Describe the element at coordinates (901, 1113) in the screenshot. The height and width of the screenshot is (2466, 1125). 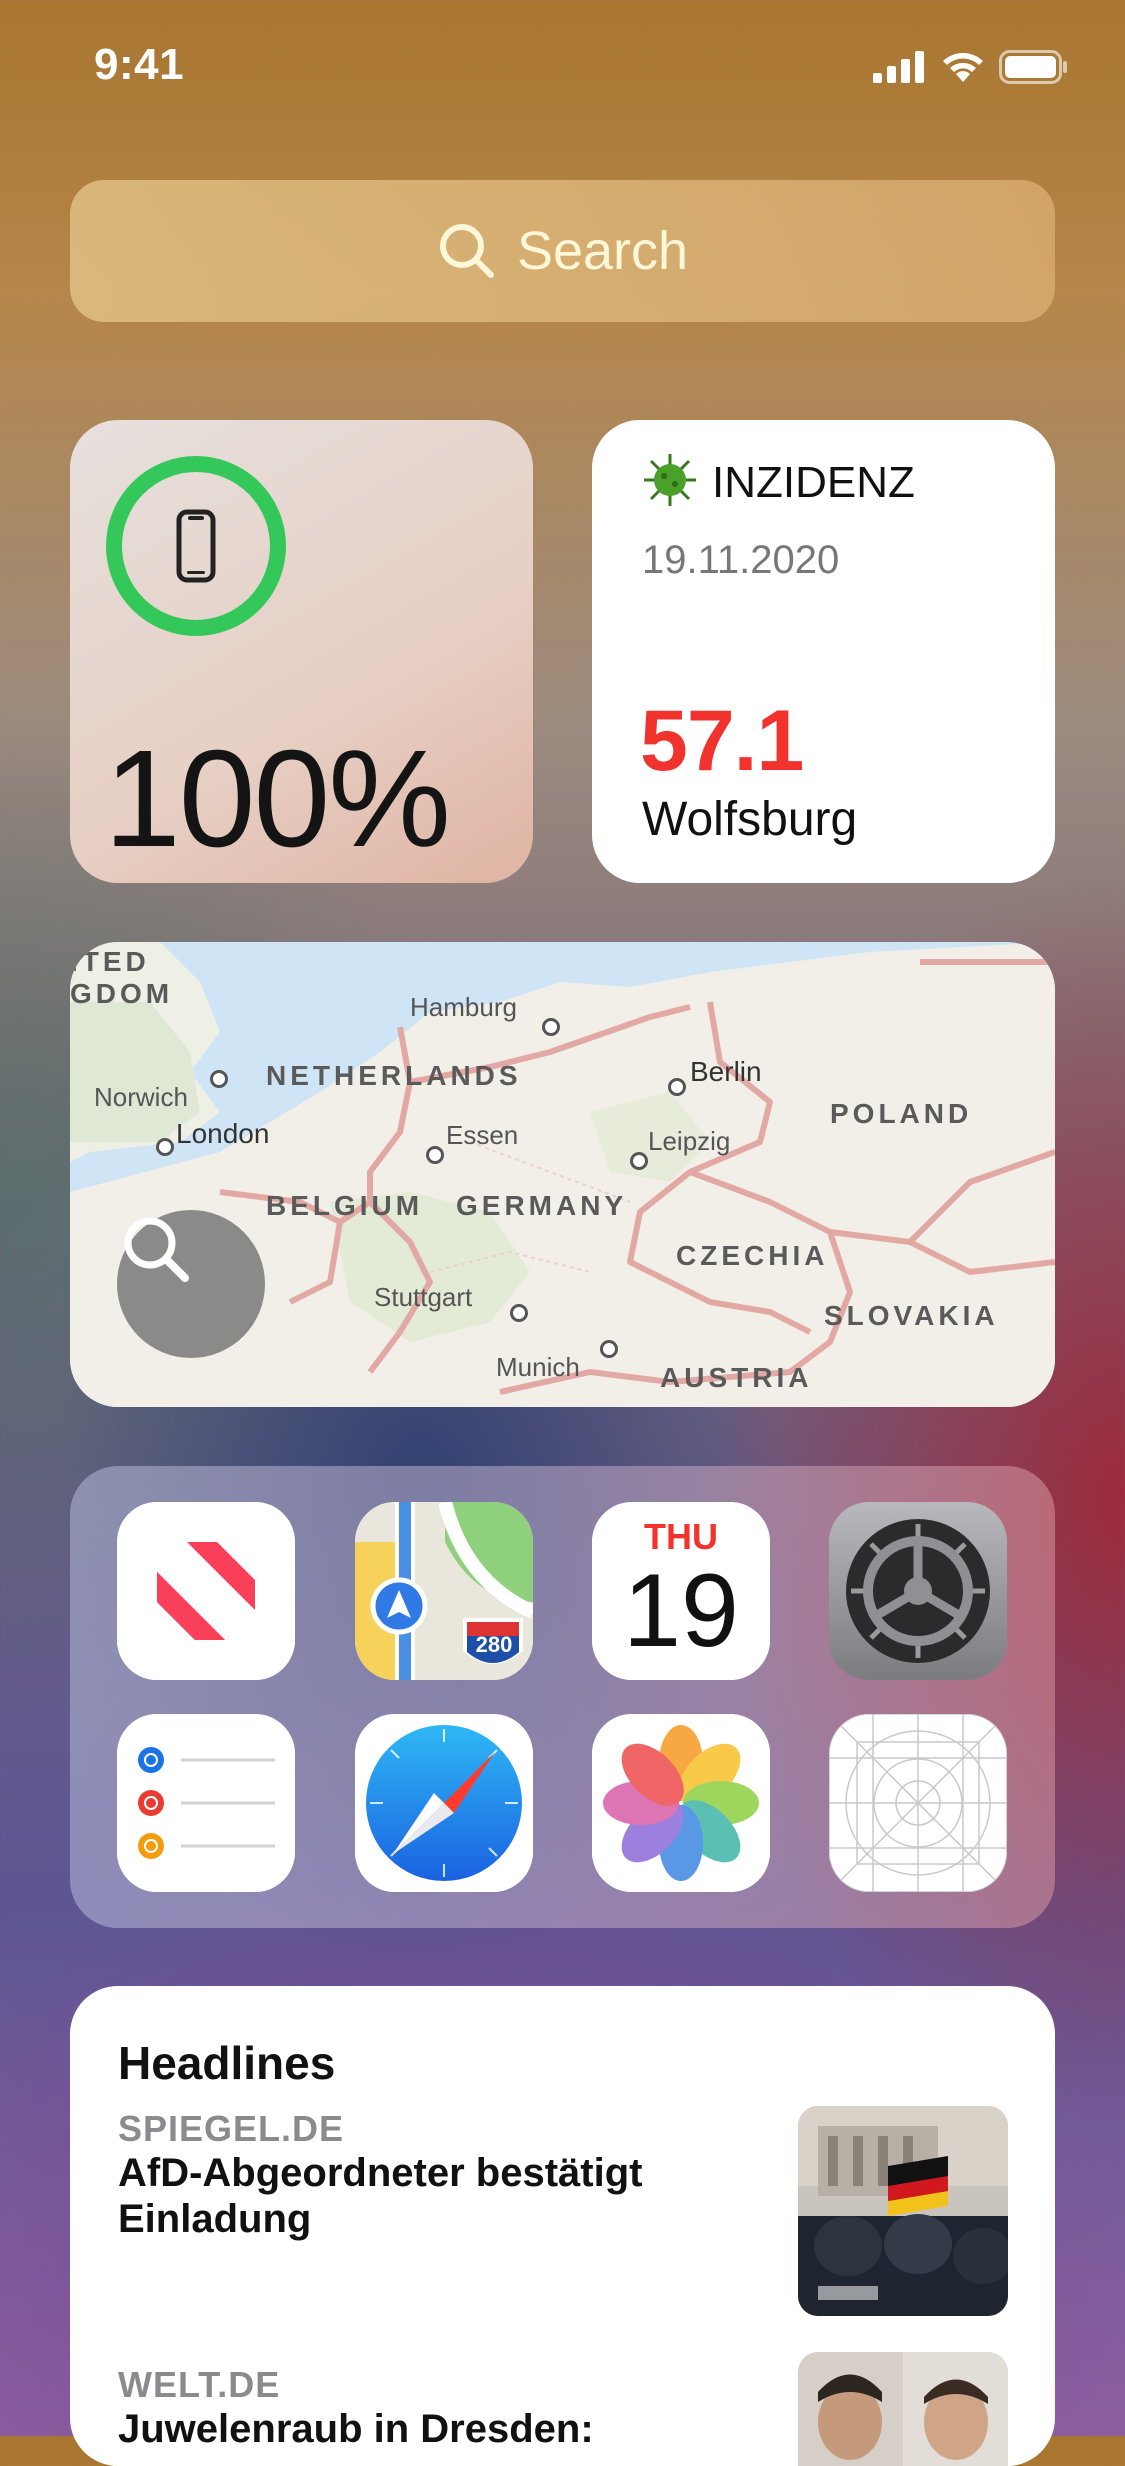
I see `country-label-poland: POLAND` at that location.